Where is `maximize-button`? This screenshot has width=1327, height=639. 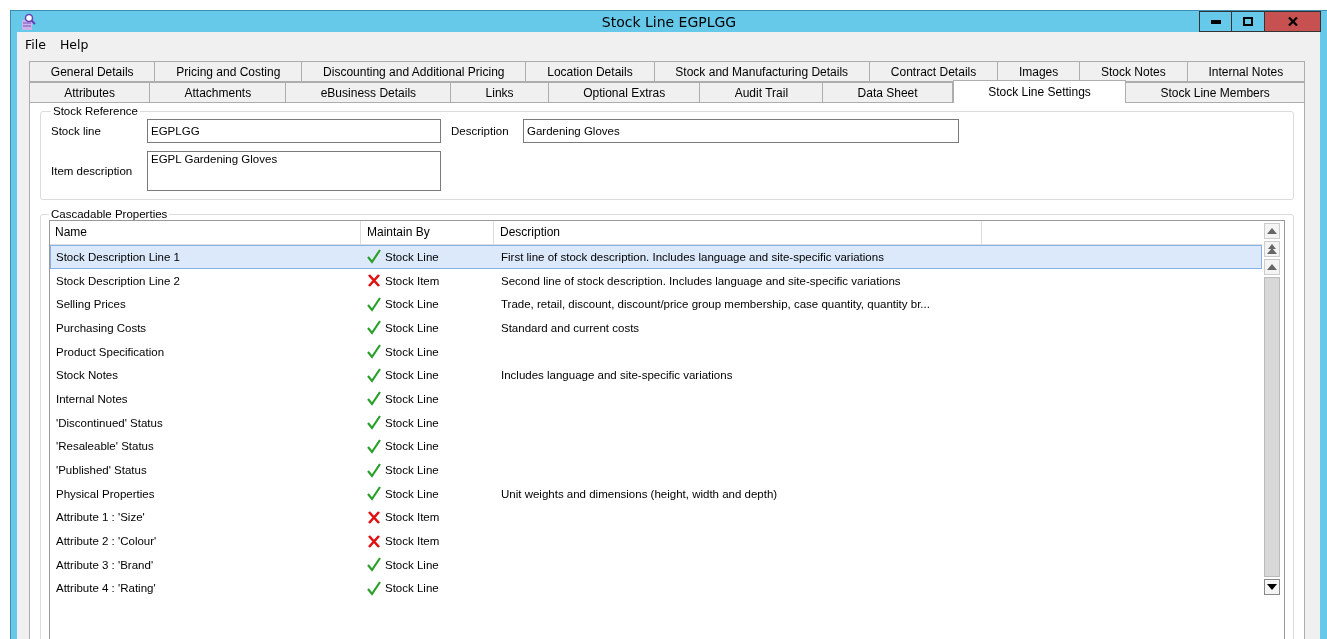
maximize-button is located at coordinates (1248, 21).